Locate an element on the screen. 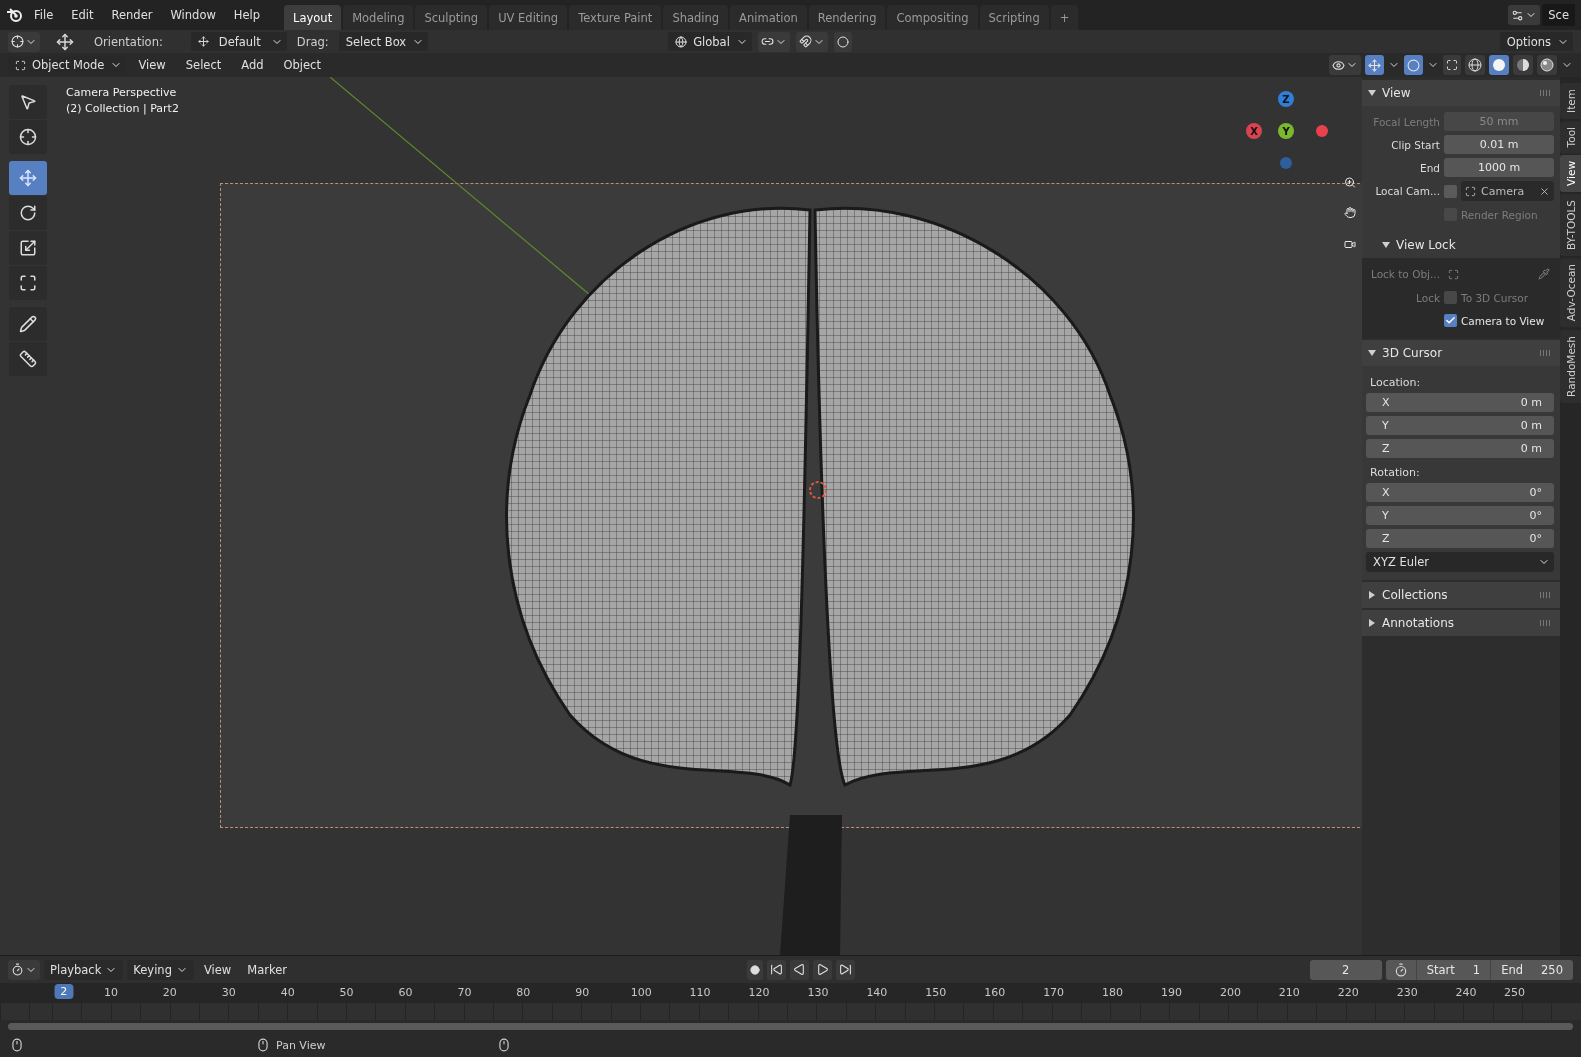 This screenshot has height=1057, width=1581. menu-item: Window is located at coordinates (193, 15).